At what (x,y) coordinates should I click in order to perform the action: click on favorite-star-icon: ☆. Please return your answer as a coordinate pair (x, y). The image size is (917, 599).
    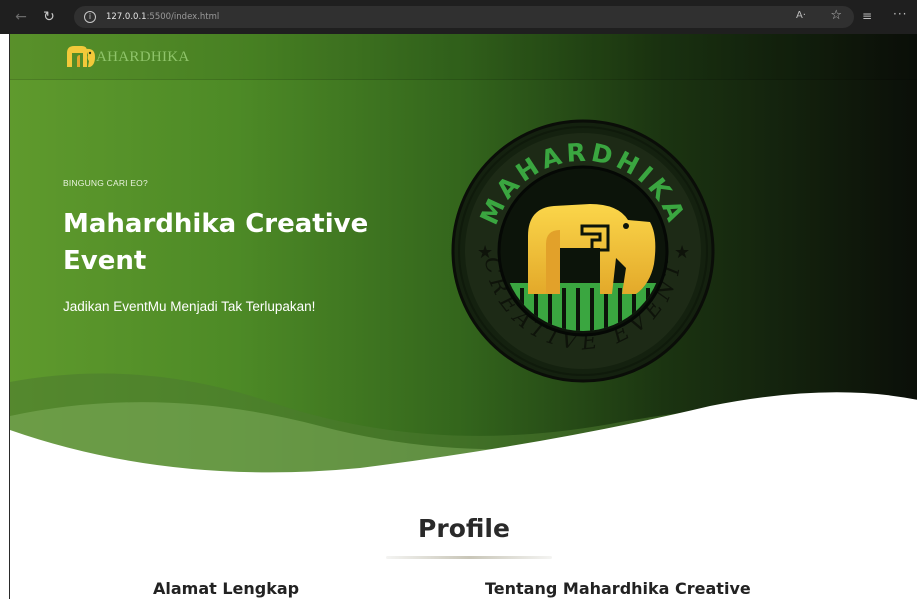
    Looking at the image, I should click on (836, 15).